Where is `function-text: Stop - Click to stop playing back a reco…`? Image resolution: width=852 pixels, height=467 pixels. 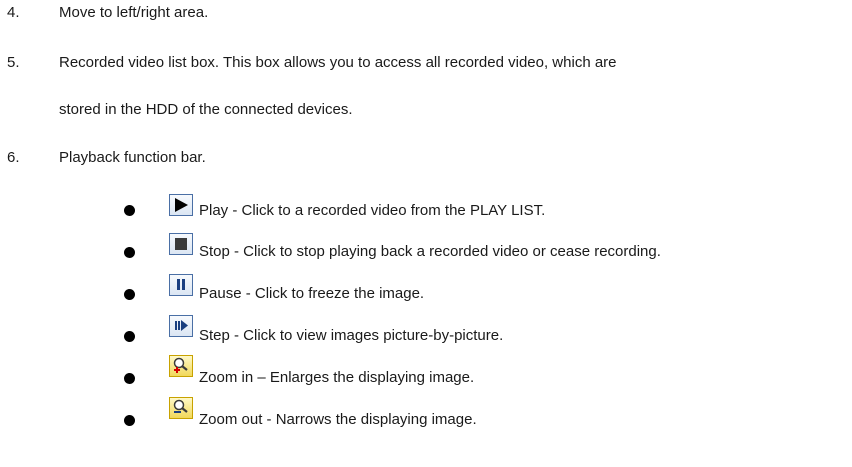
function-text: Stop - Click to stop playing back a reco… is located at coordinates (430, 251).